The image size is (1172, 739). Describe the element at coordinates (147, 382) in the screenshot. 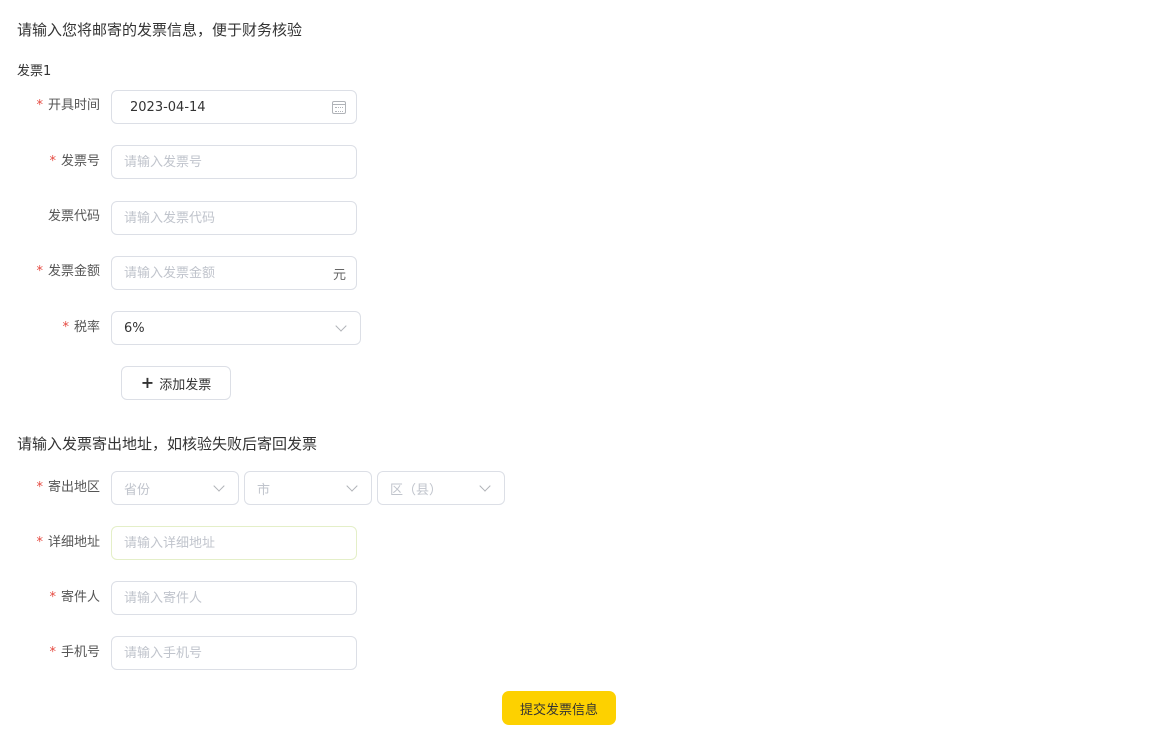

I see `plus-icon: +` at that location.